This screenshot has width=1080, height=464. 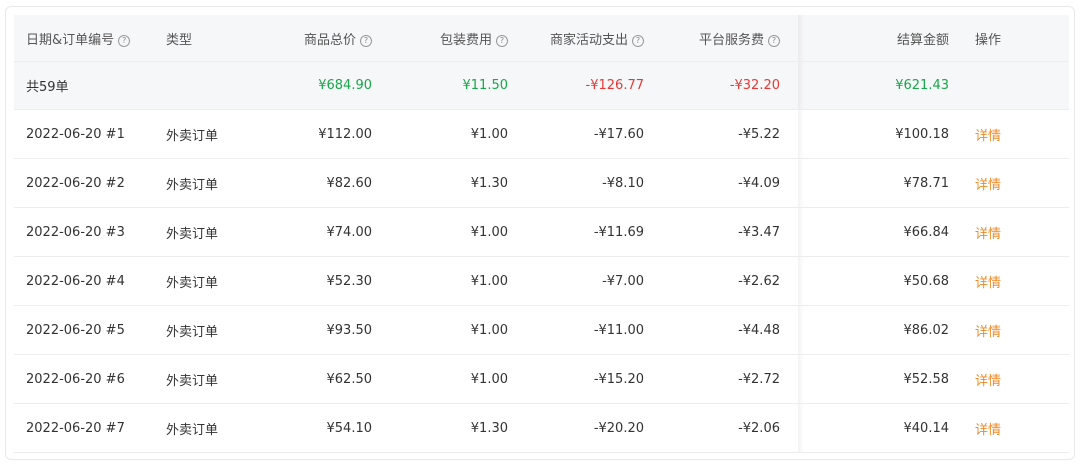 What do you see at coordinates (84, 232) in the screenshot?
I see `cell-date-order: 2022-06-20 #3` at bounding box center [84, 232].